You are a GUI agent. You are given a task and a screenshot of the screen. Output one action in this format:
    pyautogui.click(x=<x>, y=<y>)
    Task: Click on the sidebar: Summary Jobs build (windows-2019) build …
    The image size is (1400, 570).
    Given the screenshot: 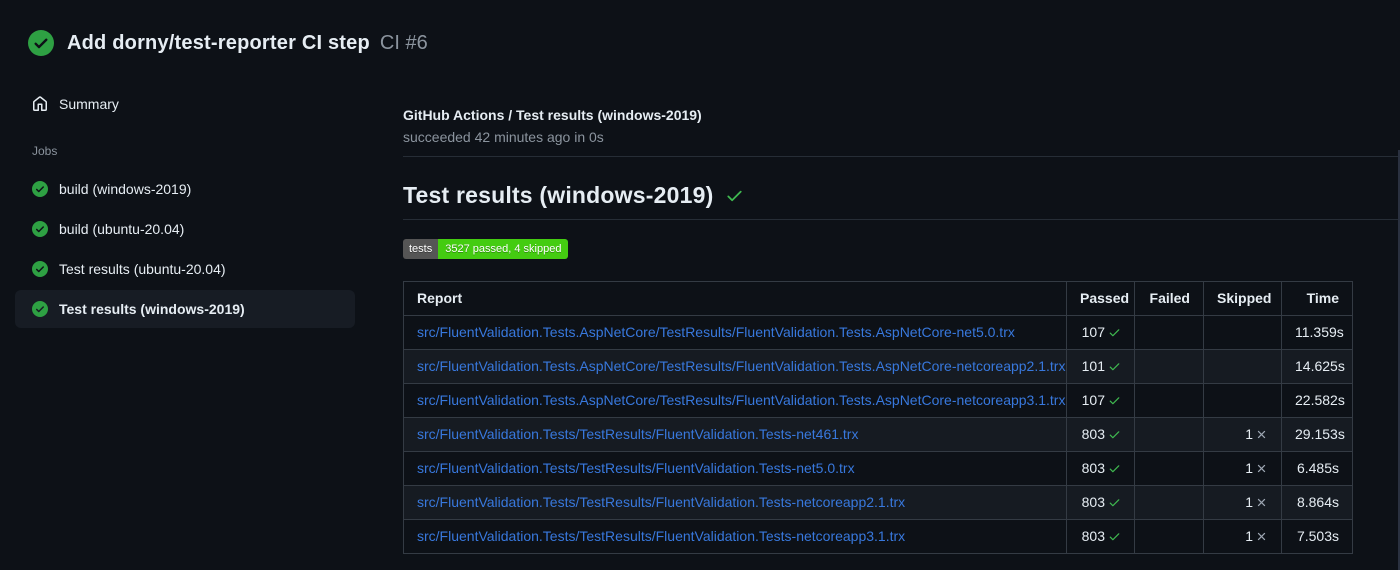 What is the action you would take?
    pyautogui.click(x=185, y=208)
    